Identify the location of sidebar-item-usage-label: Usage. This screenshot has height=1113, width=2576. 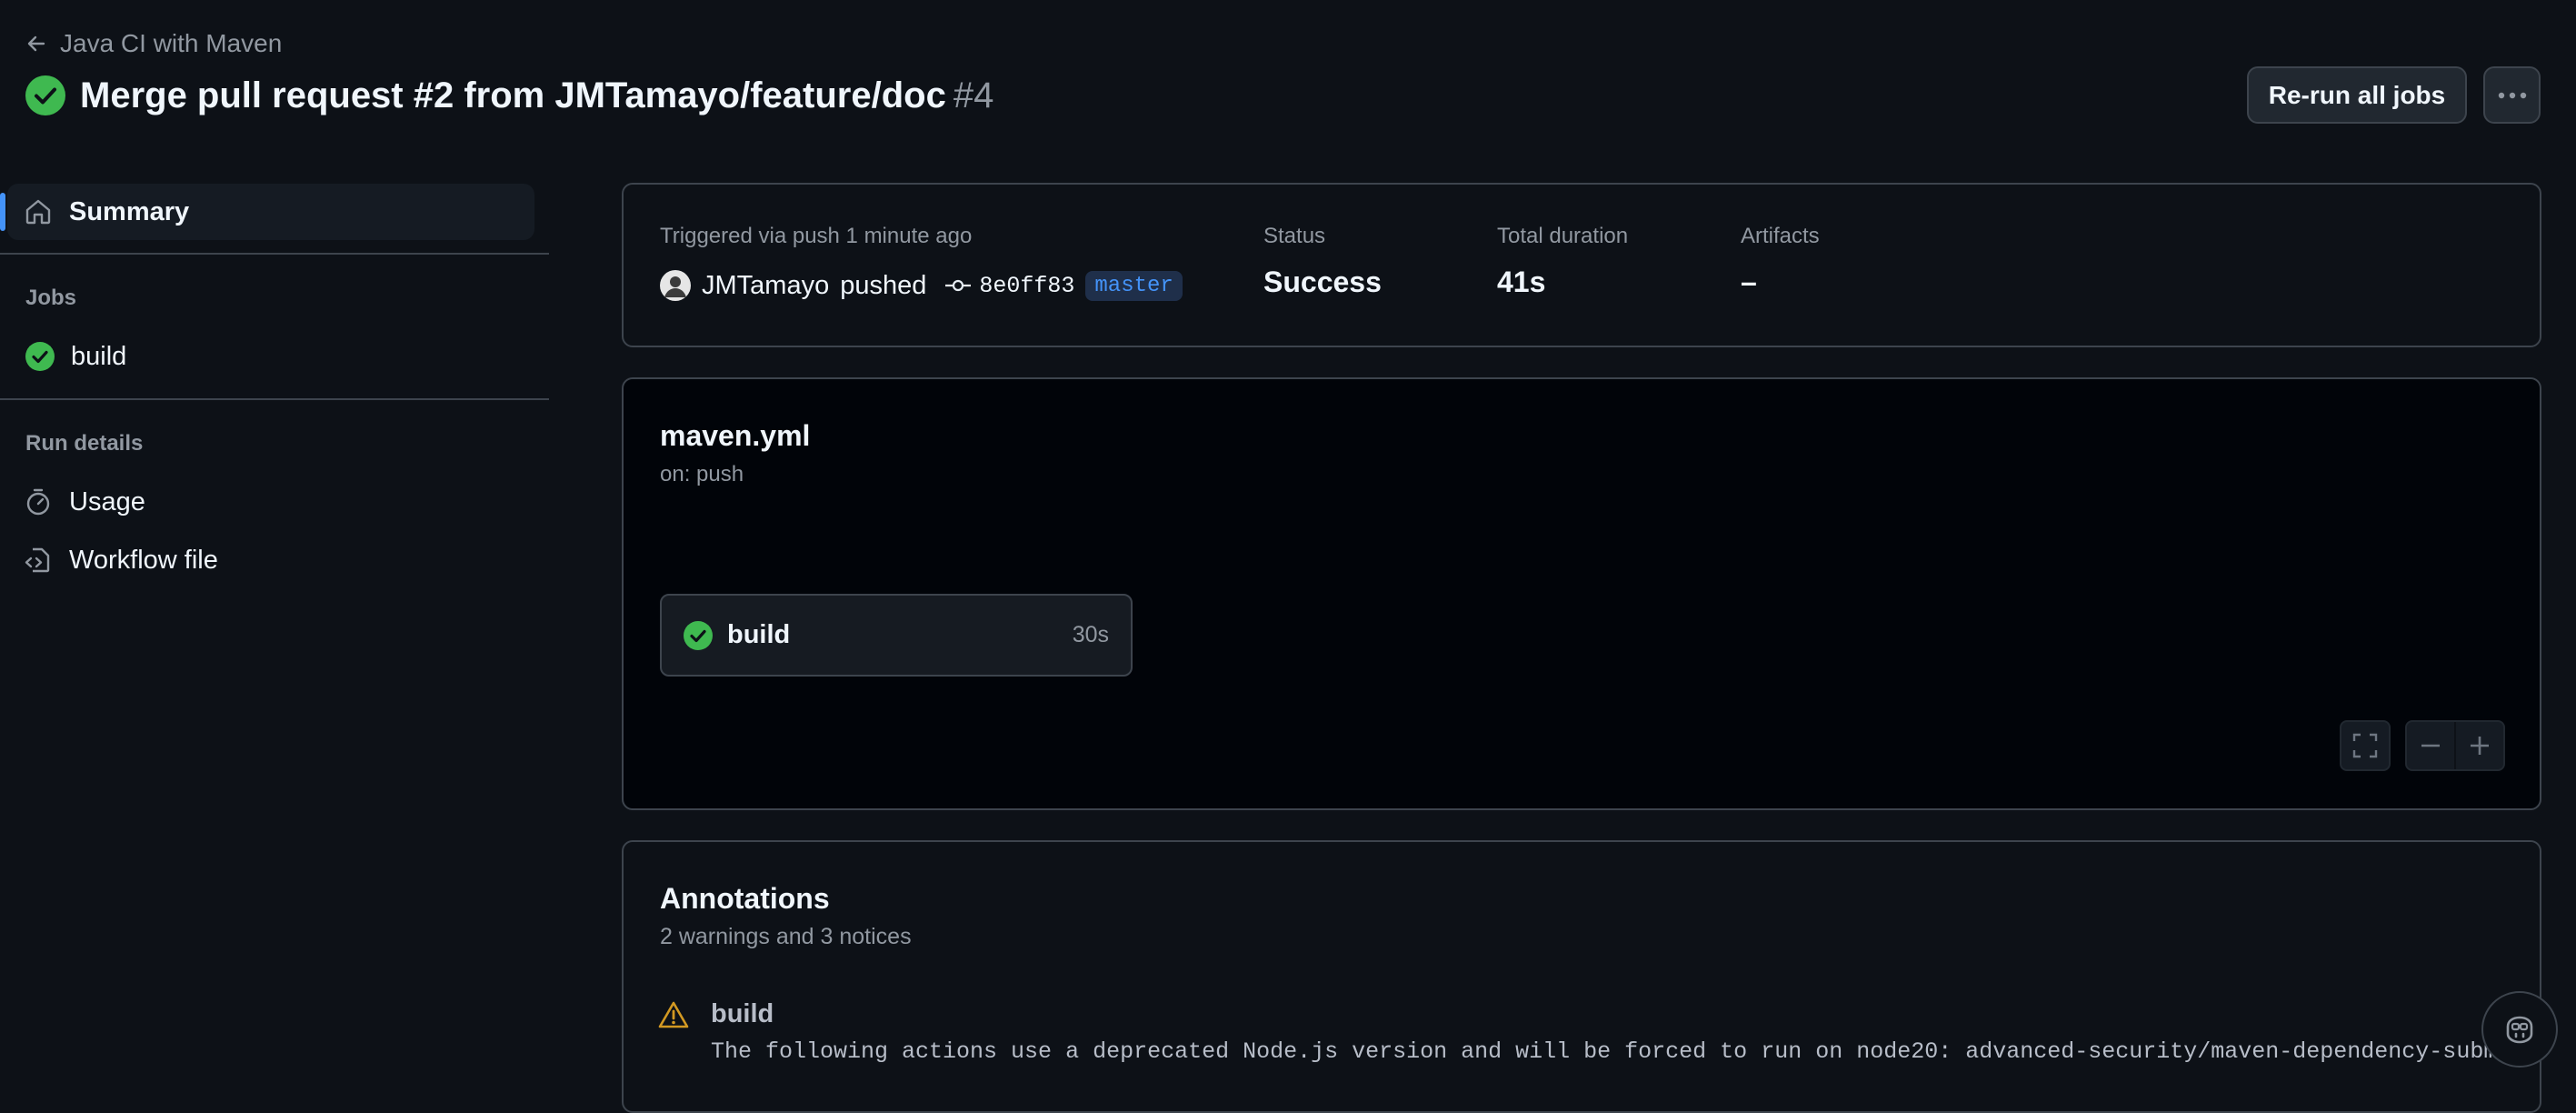
(107, 501).